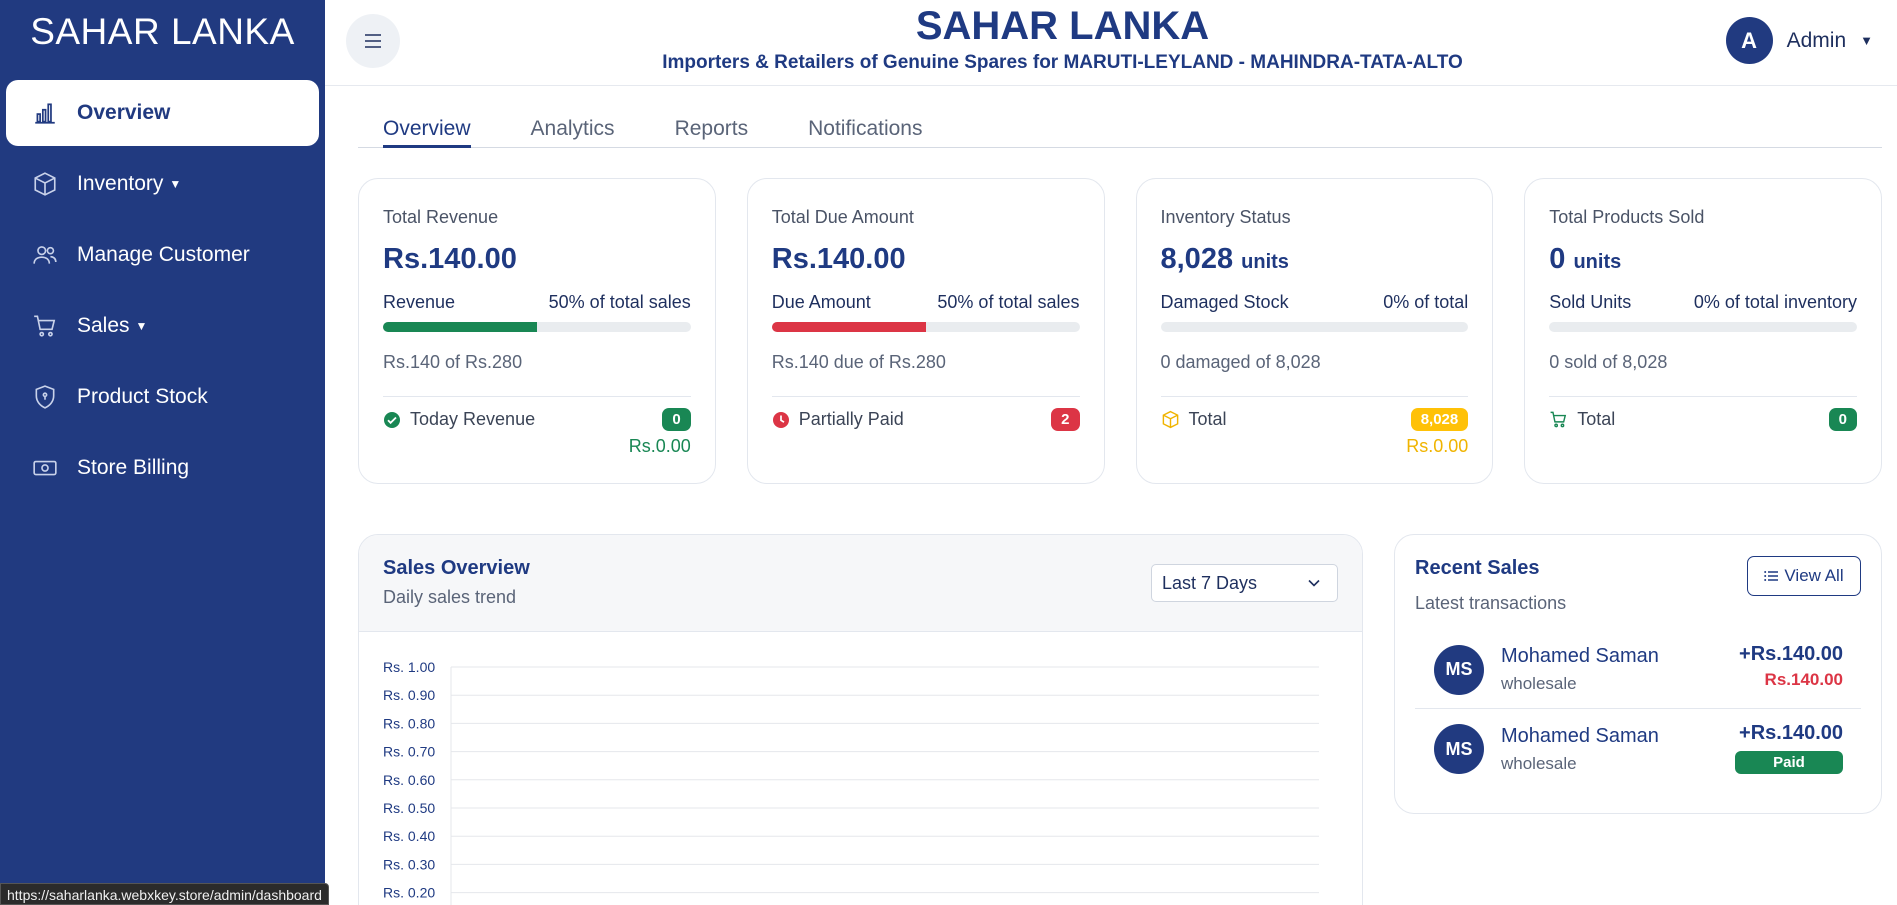 The width and height of the screenshot is (1897, 905). What do you see at coordinates (858, 362) in the screenshot?
I see `card-note: Rs.140 due of Rs.280` at bounding box center [858, 362].